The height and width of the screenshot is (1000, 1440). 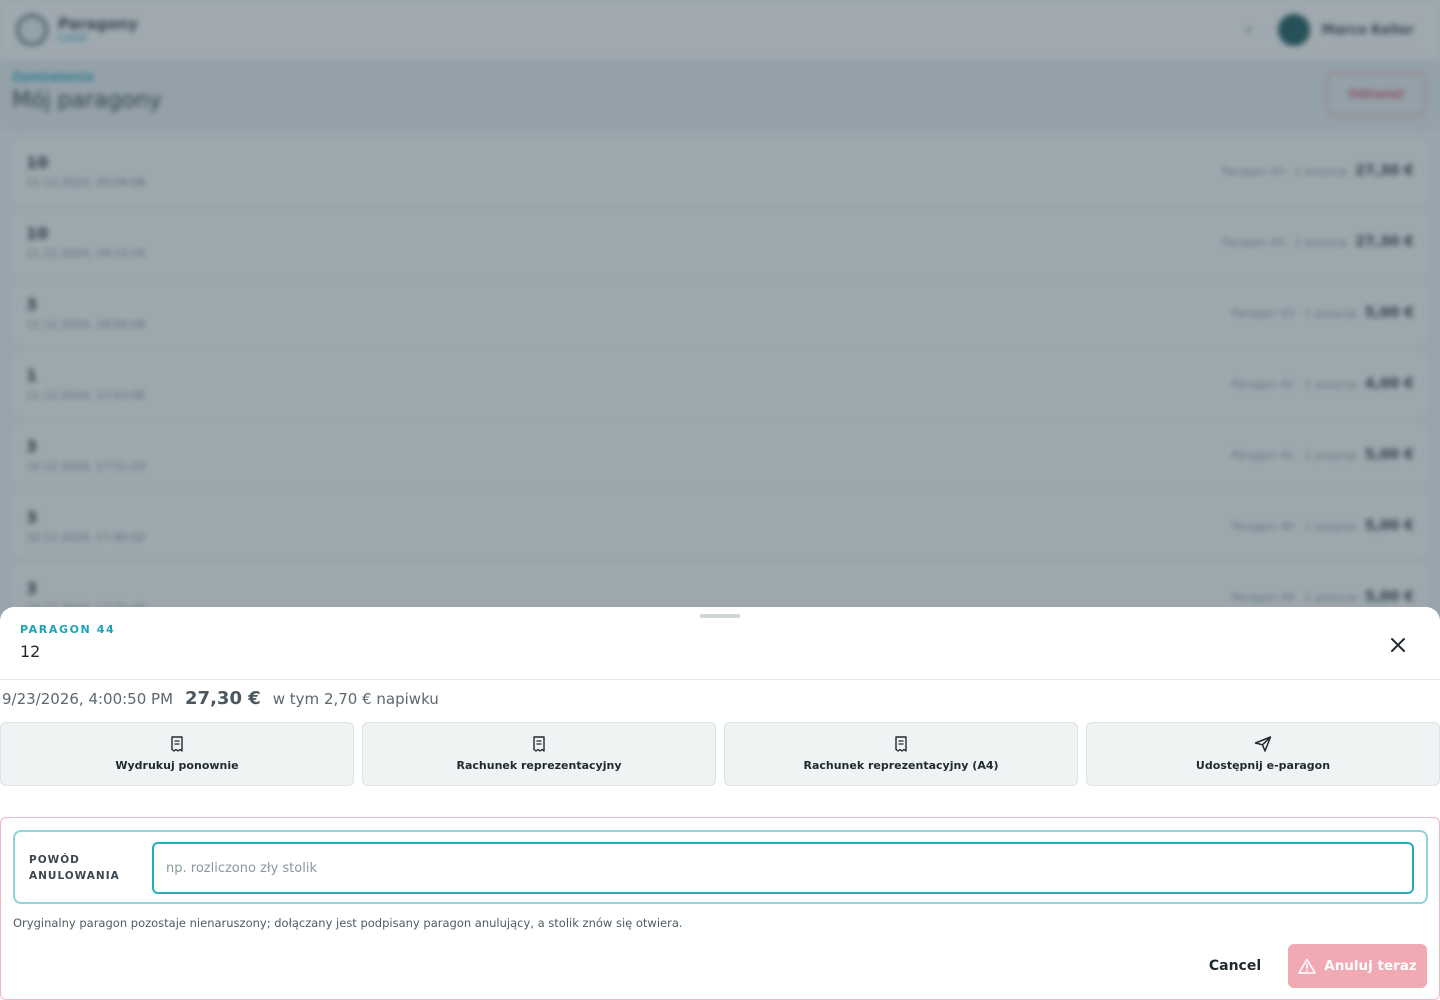 I want to click on representative-bill-button: Rachunek reprezentacyjny, so click(x=539, y=754).